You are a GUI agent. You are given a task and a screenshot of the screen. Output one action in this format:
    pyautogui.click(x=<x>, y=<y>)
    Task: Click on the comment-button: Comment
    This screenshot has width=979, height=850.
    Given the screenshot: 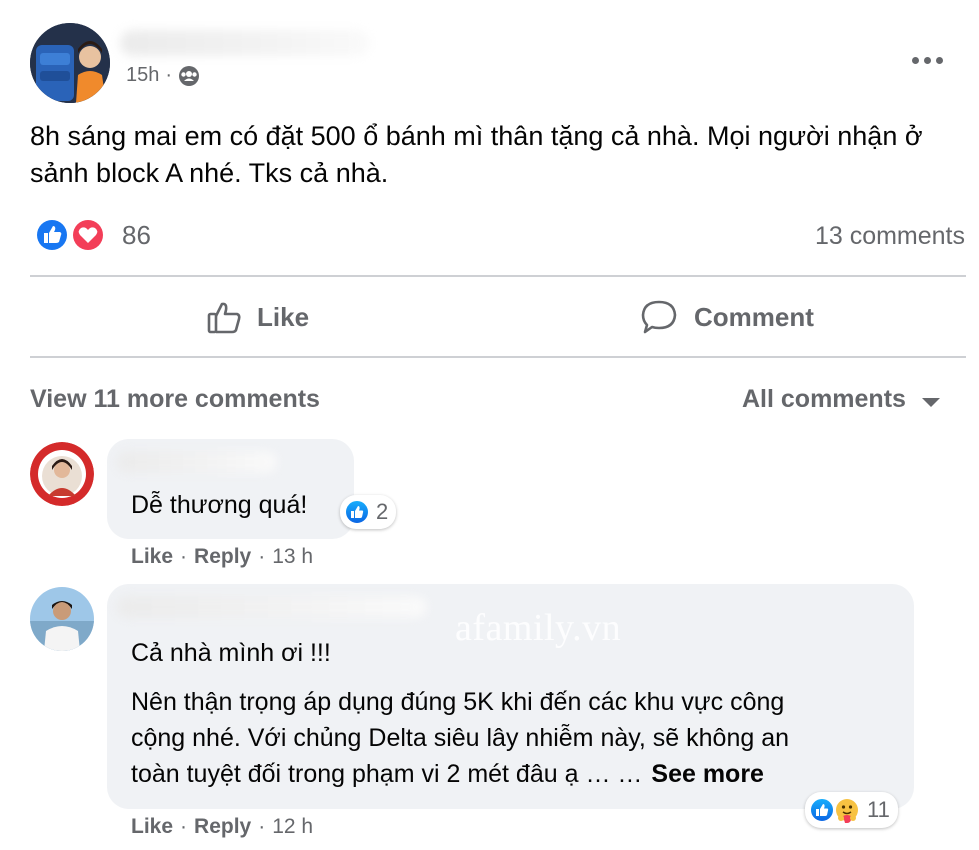 What is the action you would take?
    pyautogui.click(x=727, y=317)
    